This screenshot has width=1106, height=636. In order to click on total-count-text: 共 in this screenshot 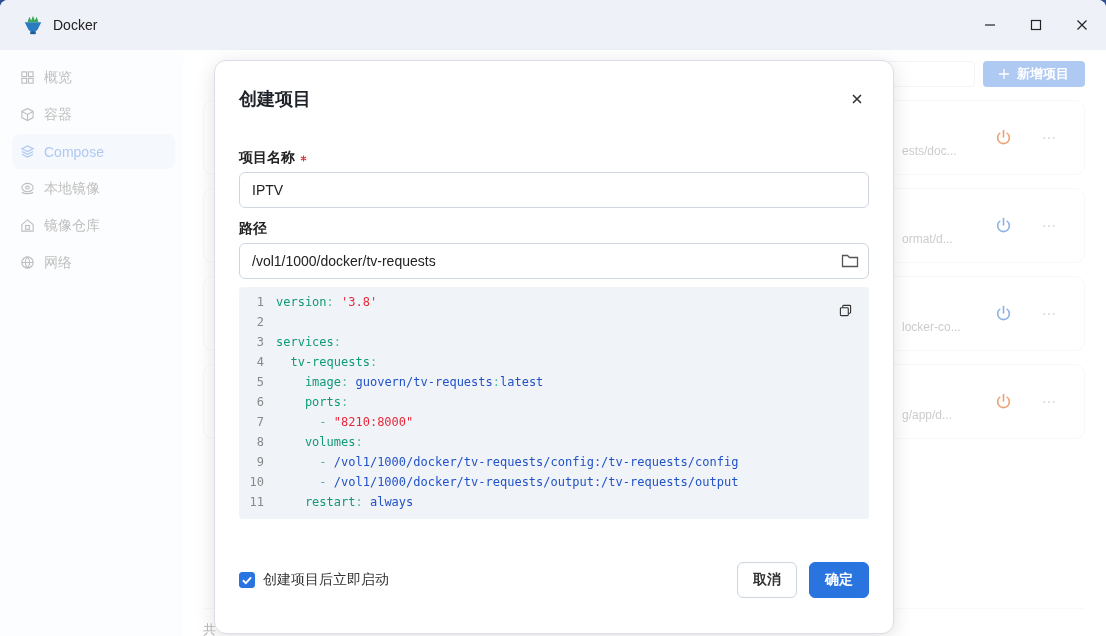, I will do `click(209, 629)`.